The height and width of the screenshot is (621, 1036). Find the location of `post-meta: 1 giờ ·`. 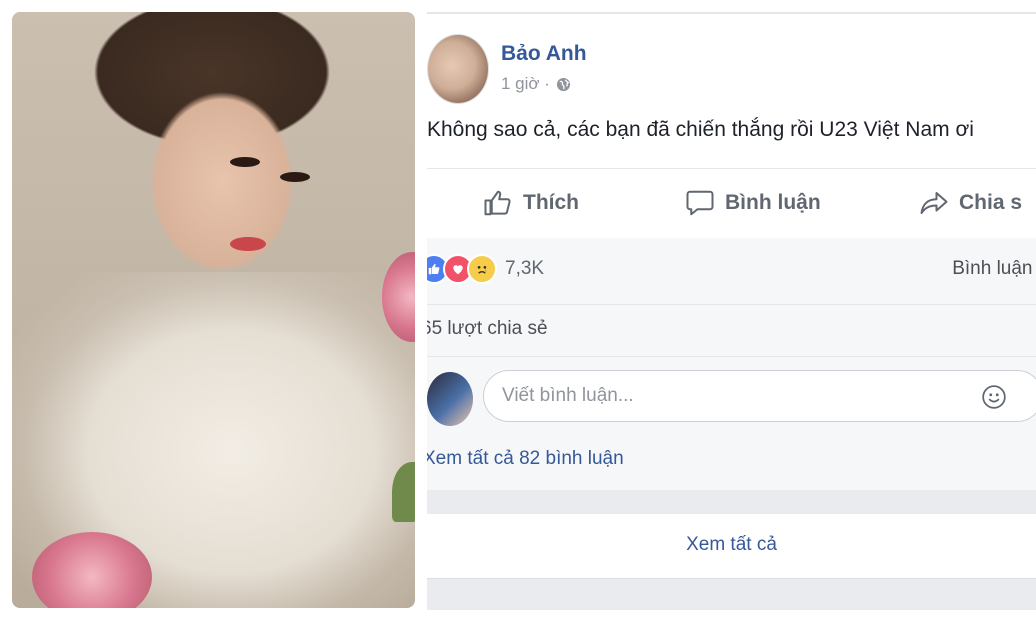

post-meta: 1 giờ · is located at coordinates (536, 84).